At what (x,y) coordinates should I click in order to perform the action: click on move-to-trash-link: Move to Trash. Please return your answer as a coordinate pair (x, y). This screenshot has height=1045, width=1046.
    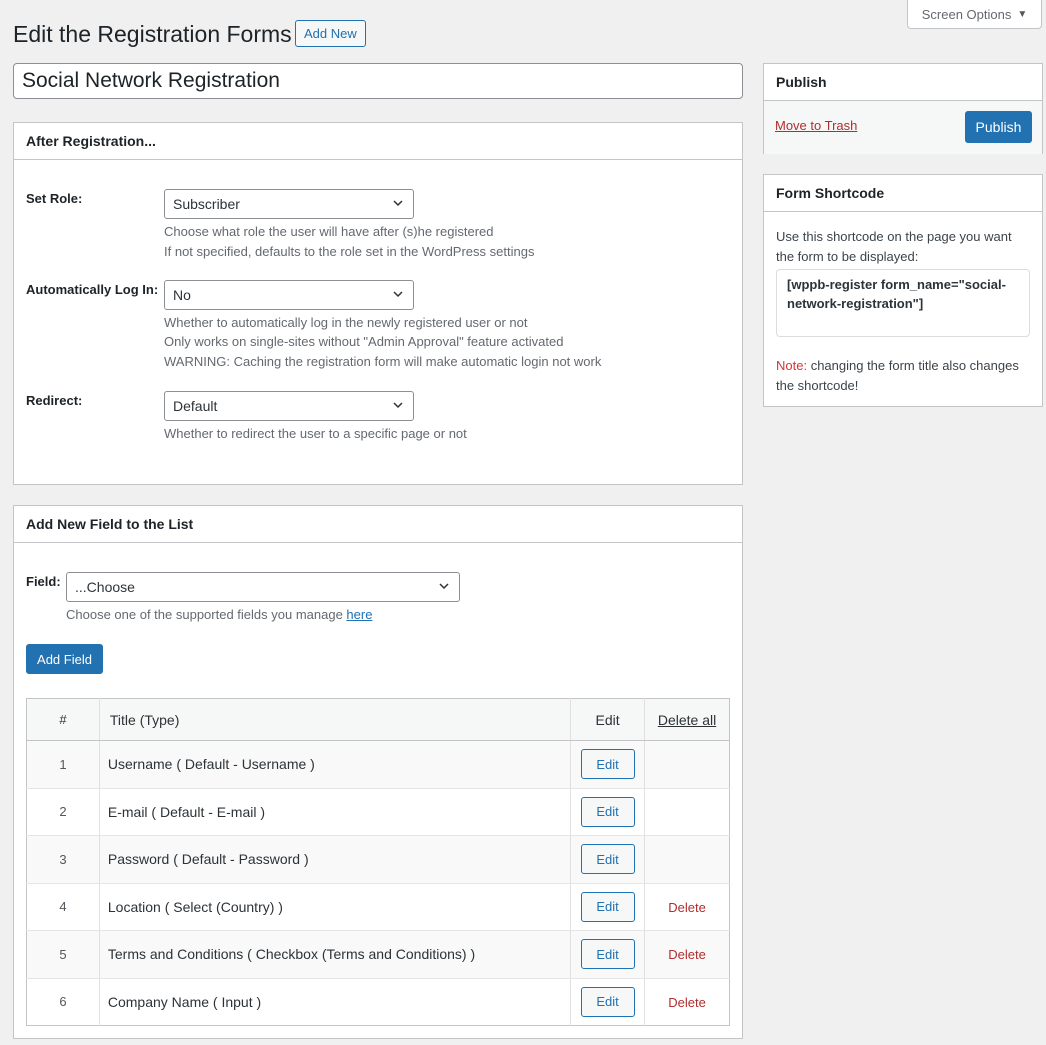
    Looking at the image, I should click on (816, 125).